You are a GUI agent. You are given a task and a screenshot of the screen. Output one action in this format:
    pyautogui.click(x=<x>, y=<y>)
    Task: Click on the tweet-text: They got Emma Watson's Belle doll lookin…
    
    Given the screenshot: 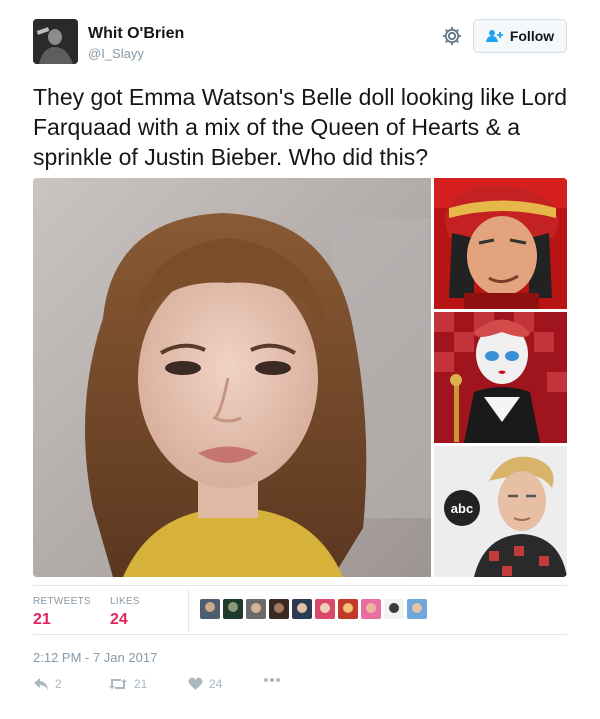 What is the action you would take?
    pyautogui.click(x=300, y=127)
    